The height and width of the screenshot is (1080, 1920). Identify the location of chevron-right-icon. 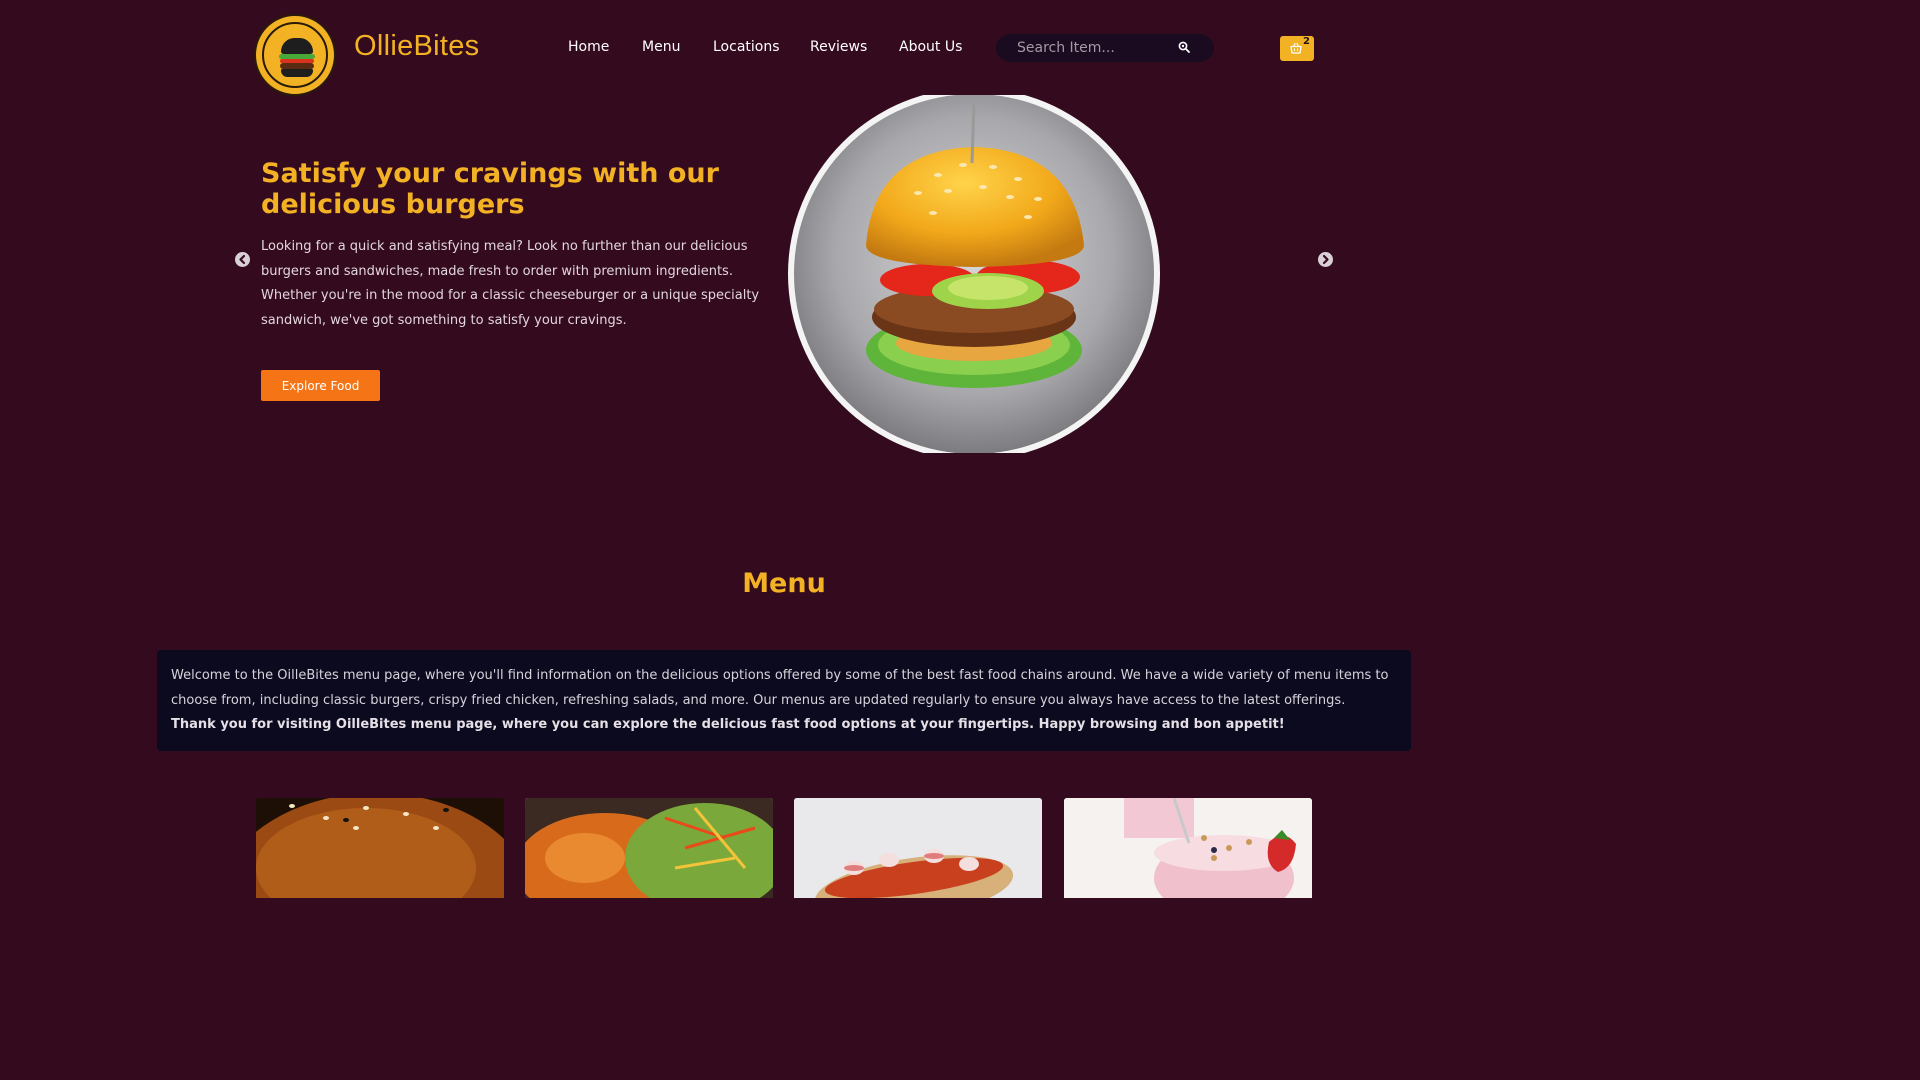
(1325, 259).